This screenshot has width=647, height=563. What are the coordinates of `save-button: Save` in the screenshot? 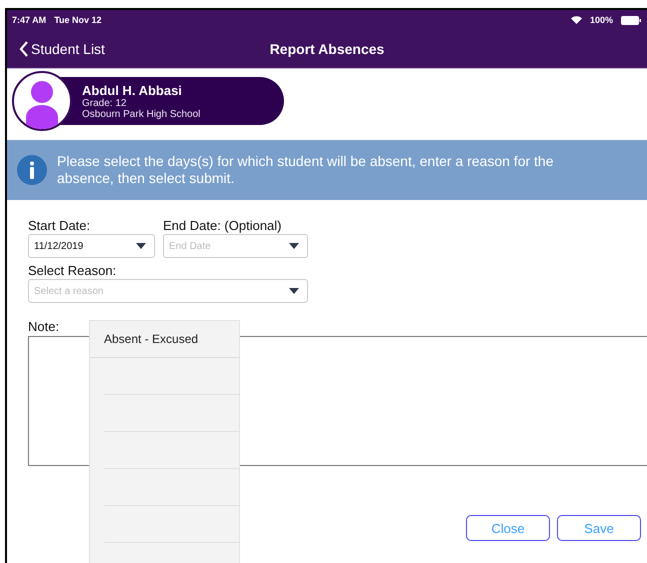 It's located at (599, 528).